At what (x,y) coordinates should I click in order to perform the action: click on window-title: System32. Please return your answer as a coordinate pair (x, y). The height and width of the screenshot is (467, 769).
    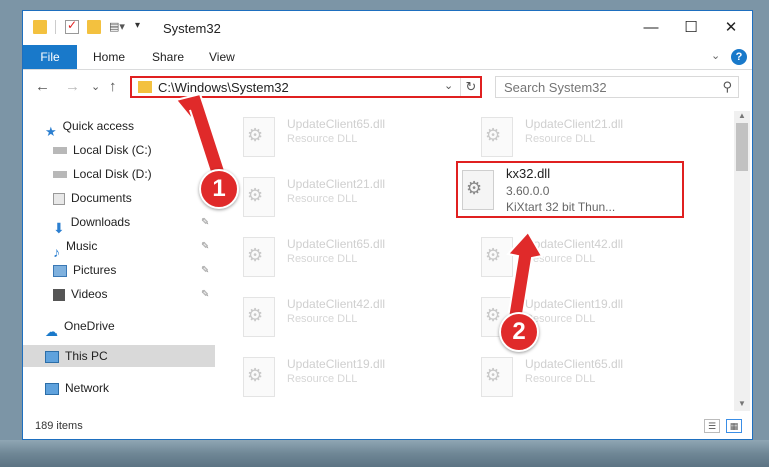
    Looking at the image, I should click on (192, 28).